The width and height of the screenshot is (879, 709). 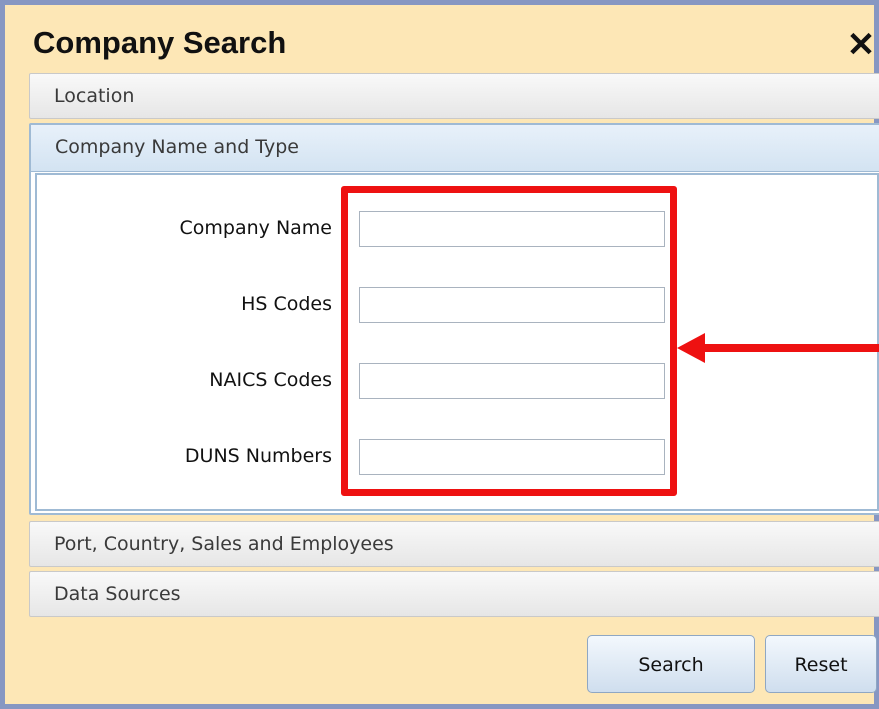 What do you see at coordinates (671, 664) in the screenshot?
I see `search-button: Search` at bounding box center [671, 664].